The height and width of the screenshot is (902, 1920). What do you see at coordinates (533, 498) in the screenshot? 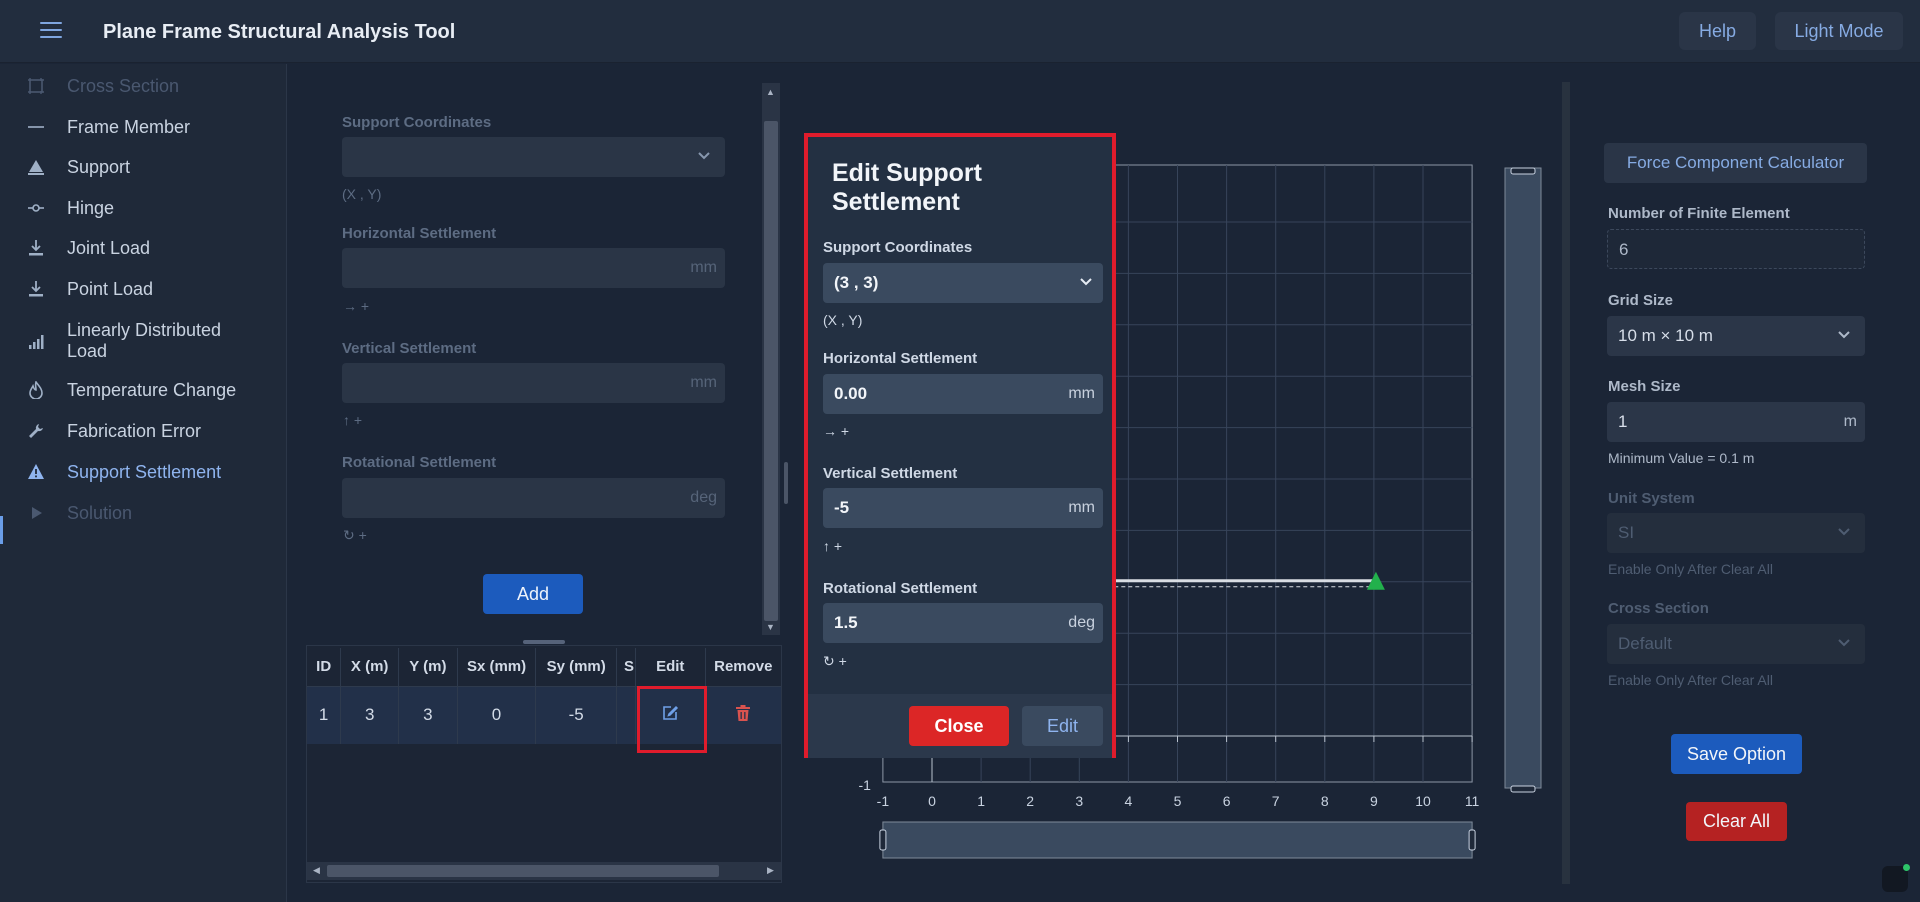
I see `rotational-settlement-input: deg` at bounding box center [533, 498].